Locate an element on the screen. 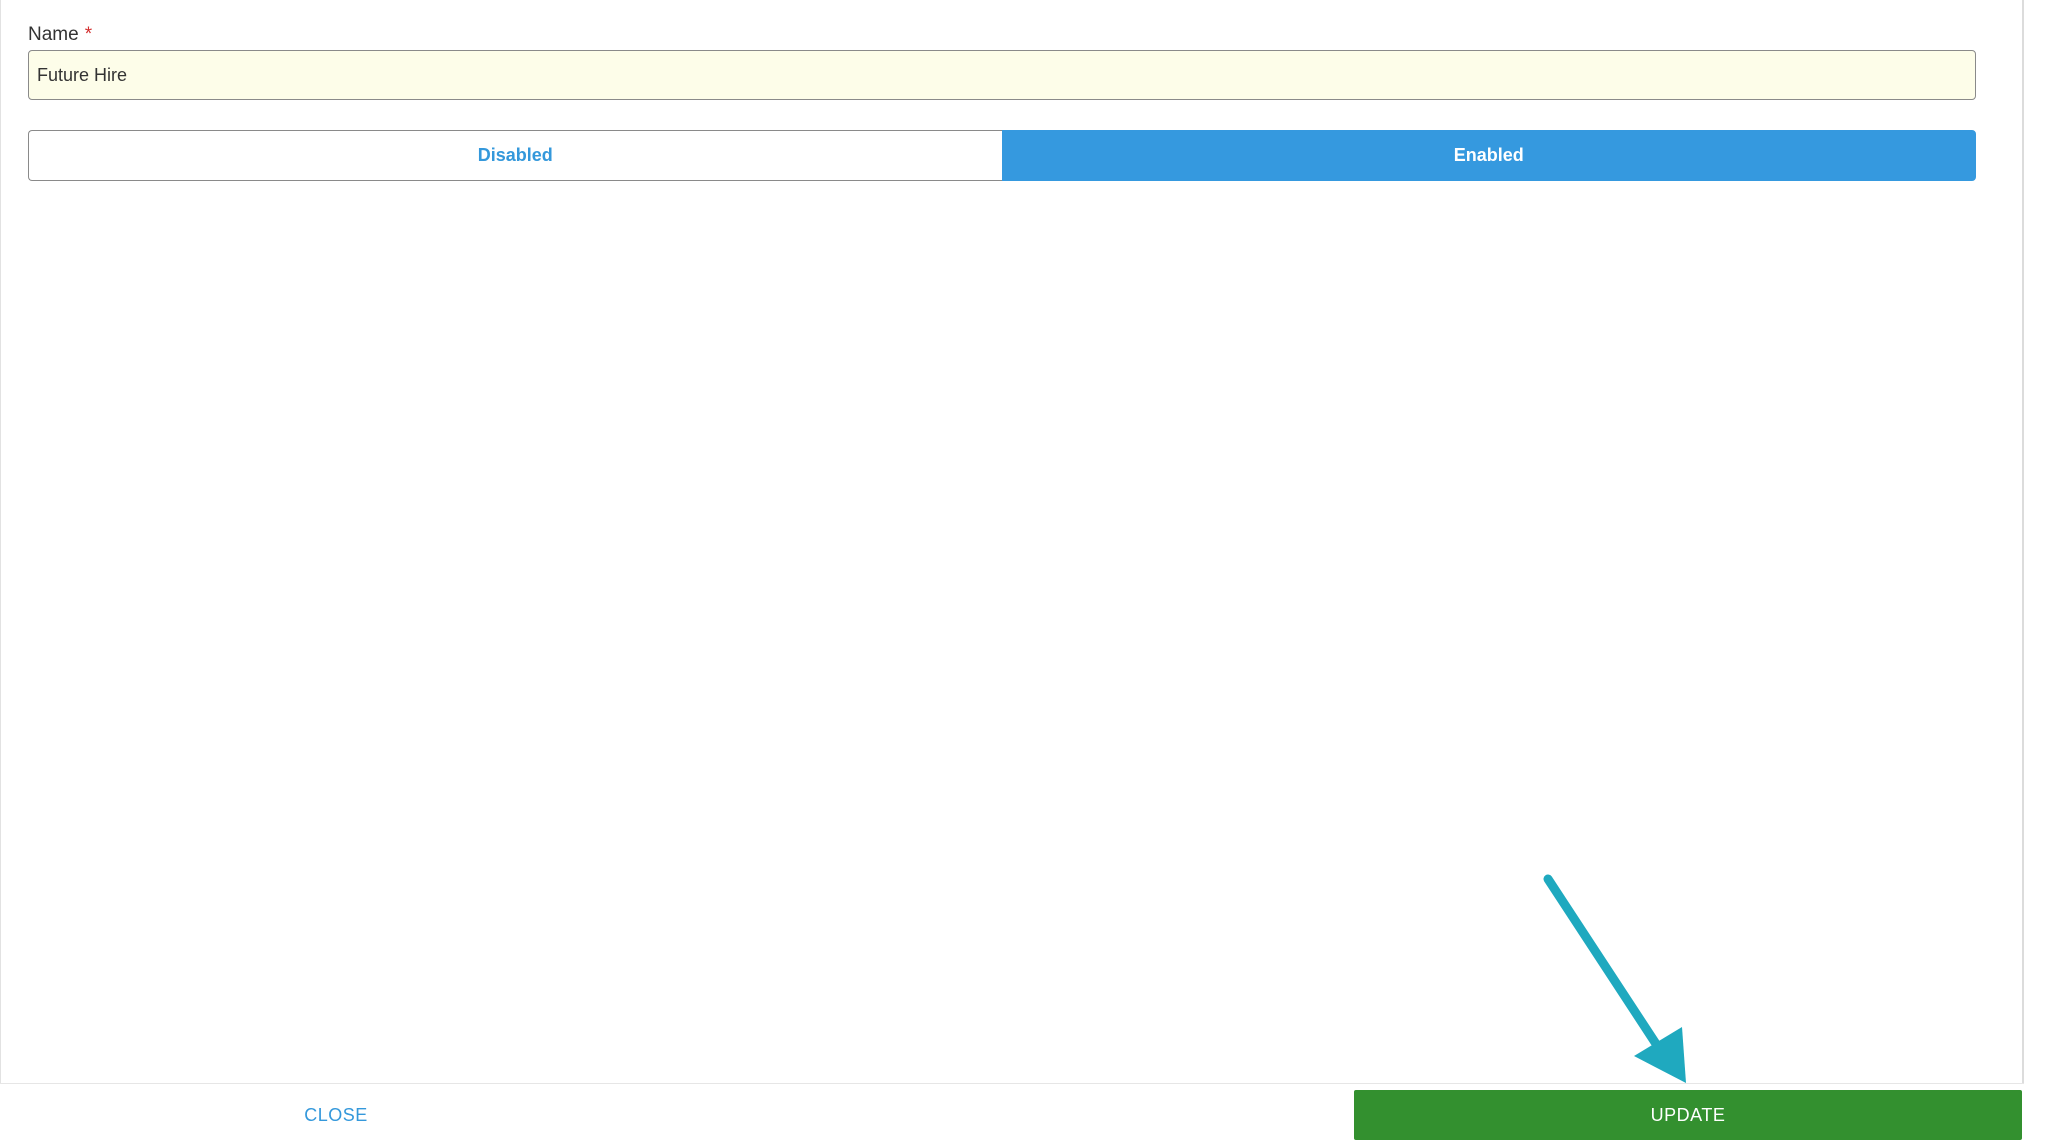  toggle-enabled-button: Enabled is located at coordinates (1488, 155).